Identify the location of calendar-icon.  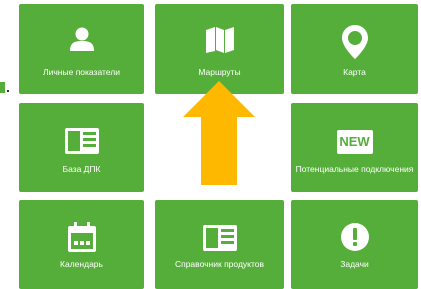
(81, 239).